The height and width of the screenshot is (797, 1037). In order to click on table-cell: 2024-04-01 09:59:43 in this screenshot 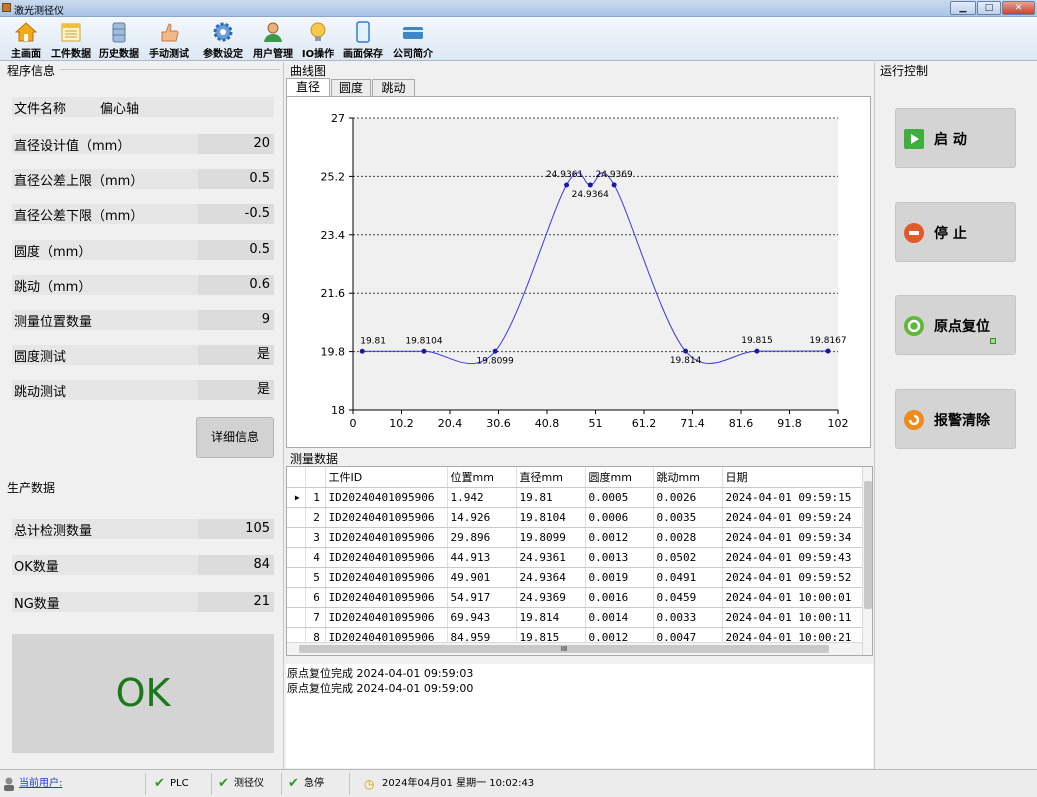, I will do `click(792, 557)`.